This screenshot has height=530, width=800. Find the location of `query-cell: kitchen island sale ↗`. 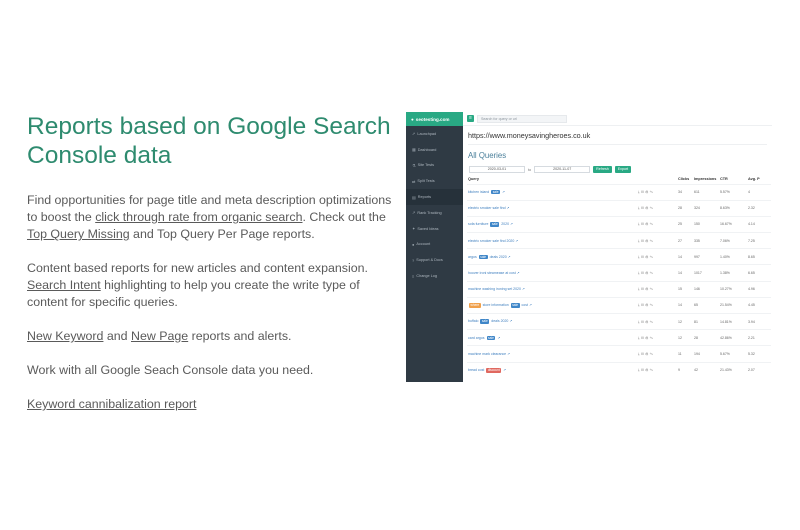

query-cell: kitchen island sale ↗ is located at coordinates (552, 192).